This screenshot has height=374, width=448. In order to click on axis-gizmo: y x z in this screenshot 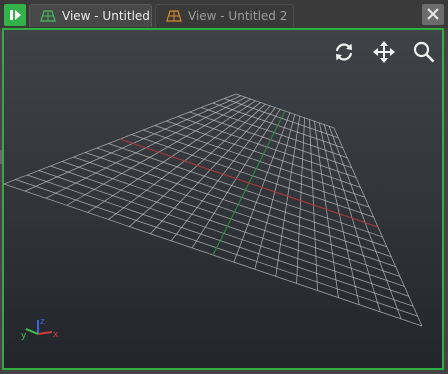, I will do `click(39, 329)`.